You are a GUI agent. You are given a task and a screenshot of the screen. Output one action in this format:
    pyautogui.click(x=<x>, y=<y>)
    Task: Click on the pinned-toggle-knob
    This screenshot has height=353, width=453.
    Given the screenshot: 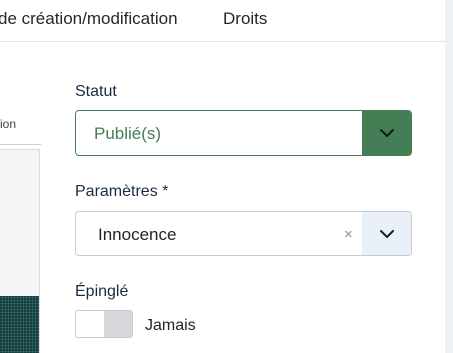 What is the action you would take?
    pyautogui.click(x=118, y=324)
    